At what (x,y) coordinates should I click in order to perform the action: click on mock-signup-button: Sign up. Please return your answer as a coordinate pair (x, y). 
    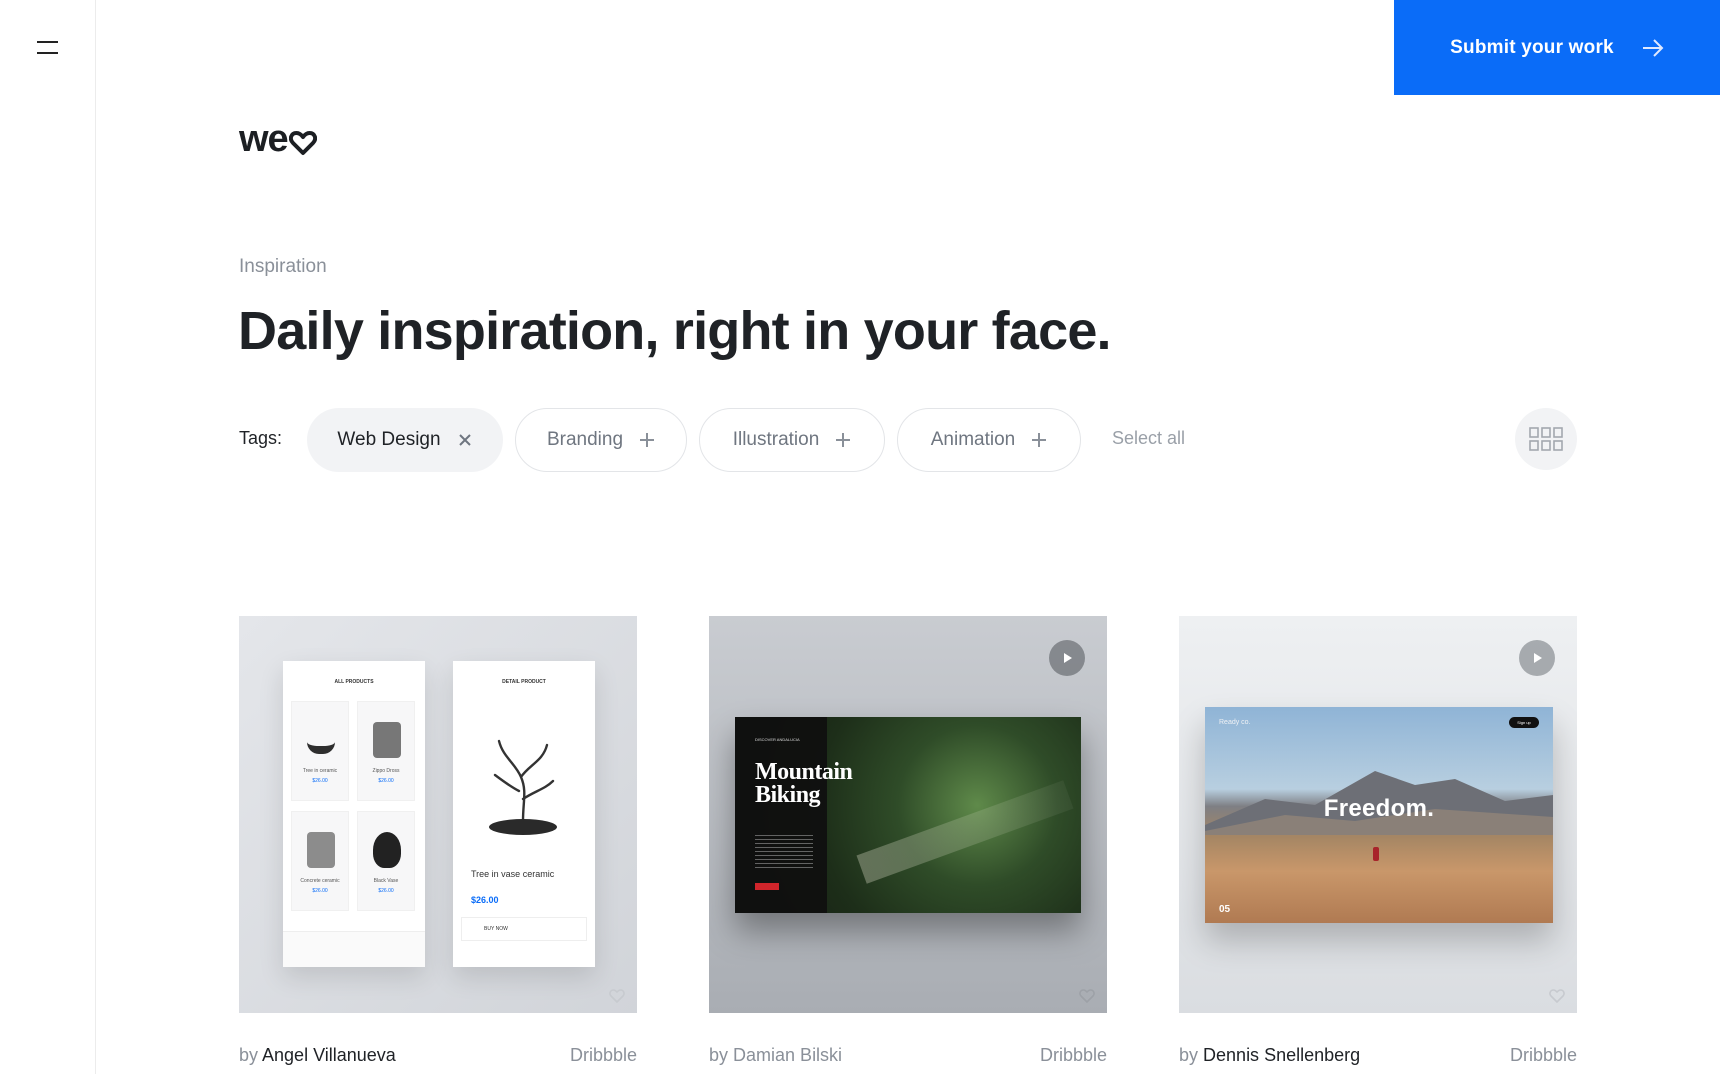
    Looking at the image, I should click on (1524, 722).